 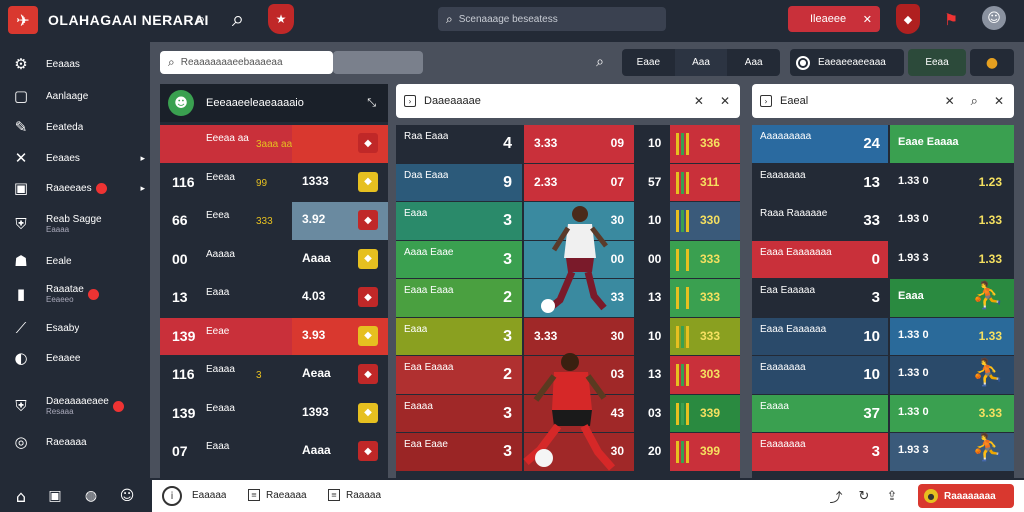 I want to click on row-value-cell: 4.03 ◆, so click(x=340, y=298).